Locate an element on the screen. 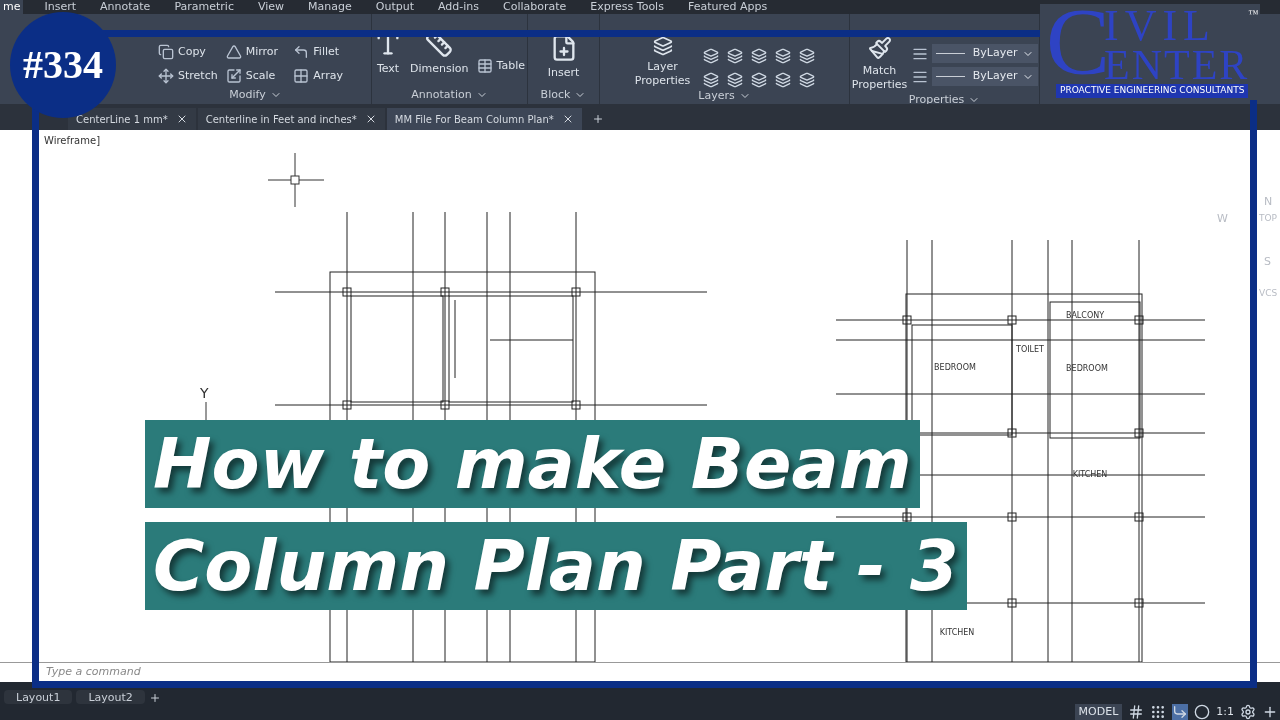 This screenshot has height=720, width=1280. file-tab: Centerline in Feet and inches* is located at coordinates (291, 119).